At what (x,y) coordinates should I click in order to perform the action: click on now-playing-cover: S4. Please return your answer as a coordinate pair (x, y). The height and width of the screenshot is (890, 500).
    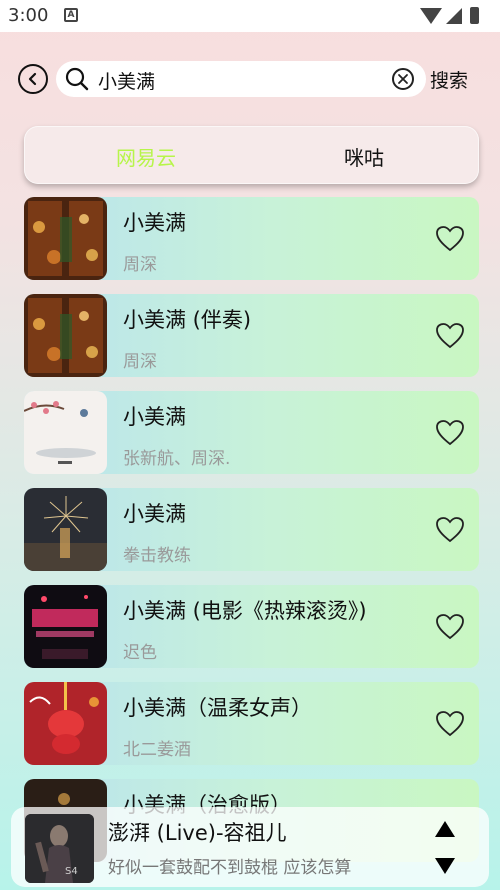
    Looking at the image, I should click on (59, 848).